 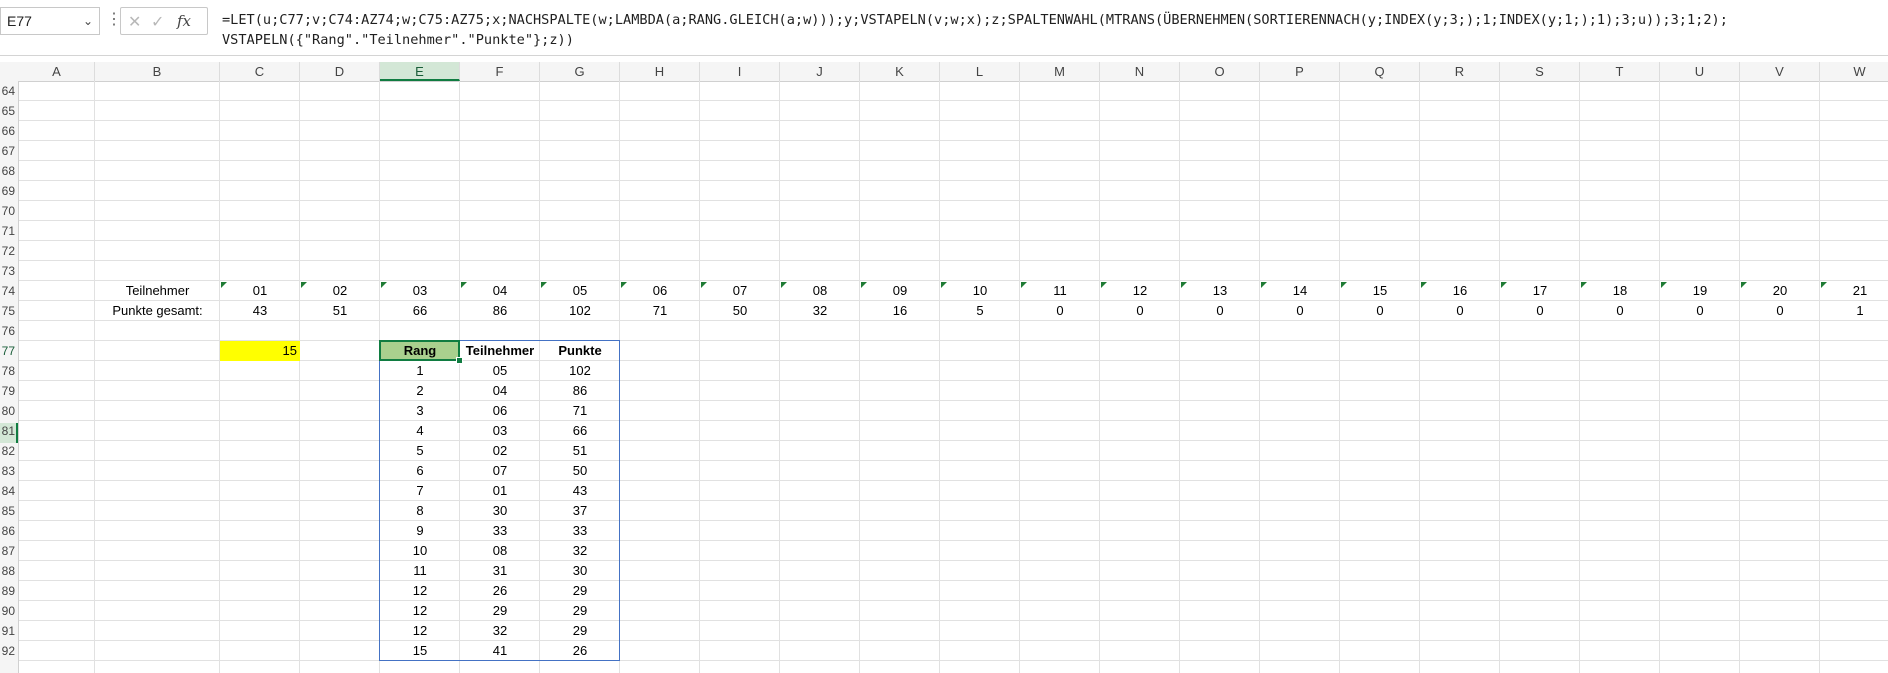 I want to click on result-cell: 05, so click(x=500, y=371).